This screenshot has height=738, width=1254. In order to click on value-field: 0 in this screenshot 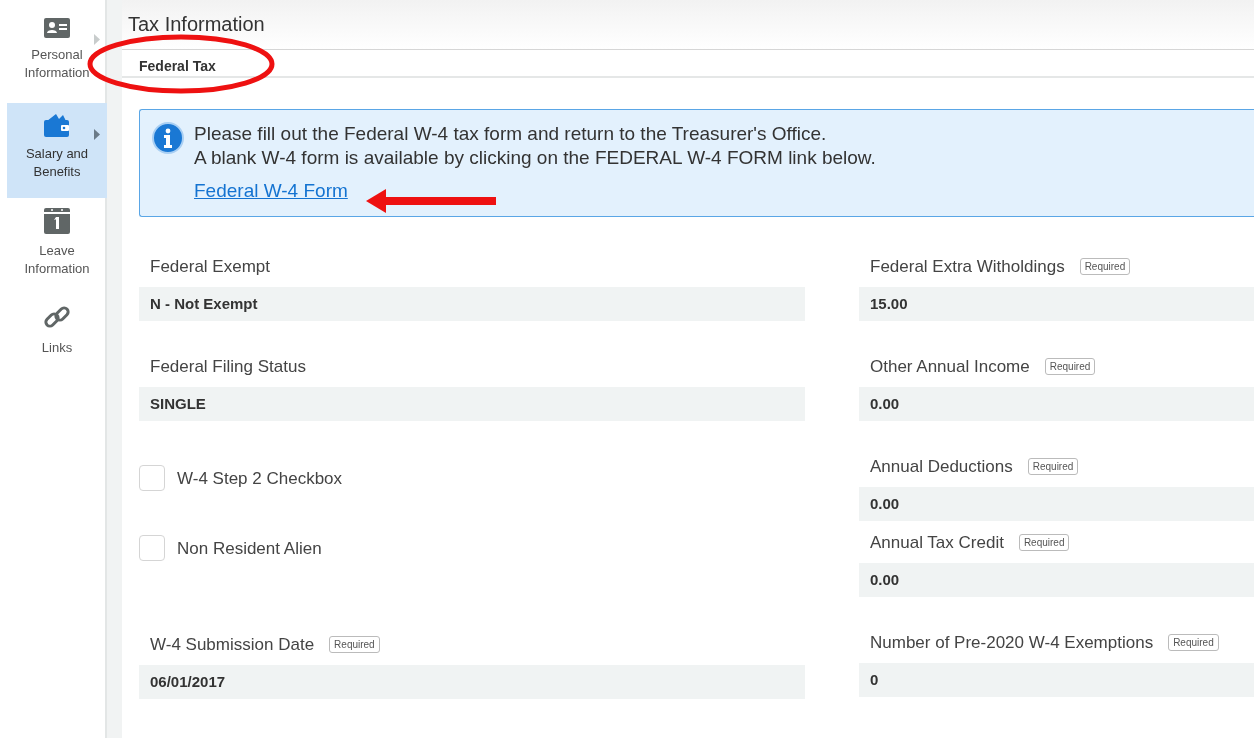, I will do `click(1056, 680)`.